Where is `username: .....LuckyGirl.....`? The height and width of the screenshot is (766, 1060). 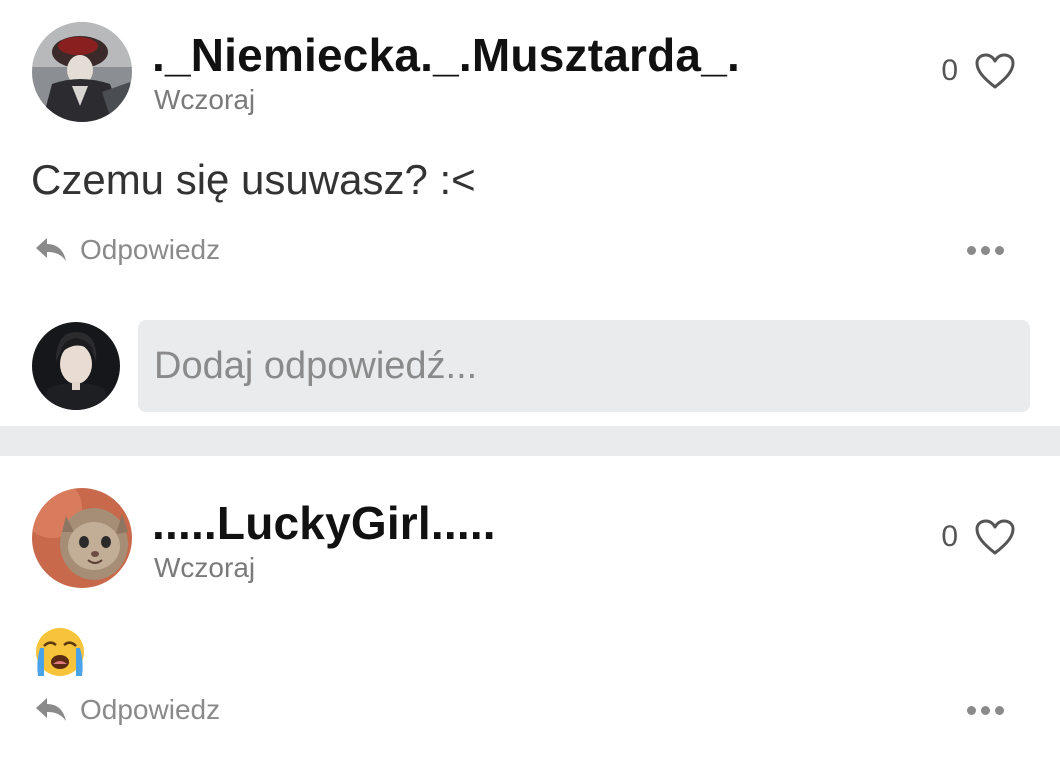
username: .....LuckyGirl..... is located at coordinates (324, 523).